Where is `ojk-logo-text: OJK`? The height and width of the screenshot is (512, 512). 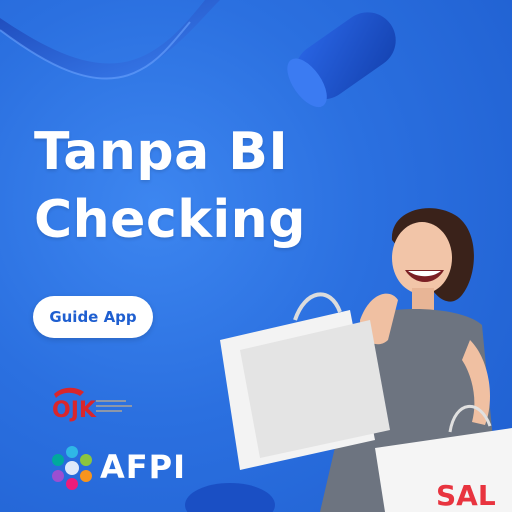
ojk-logo-text: OJK is located at coordinates (74, 410).